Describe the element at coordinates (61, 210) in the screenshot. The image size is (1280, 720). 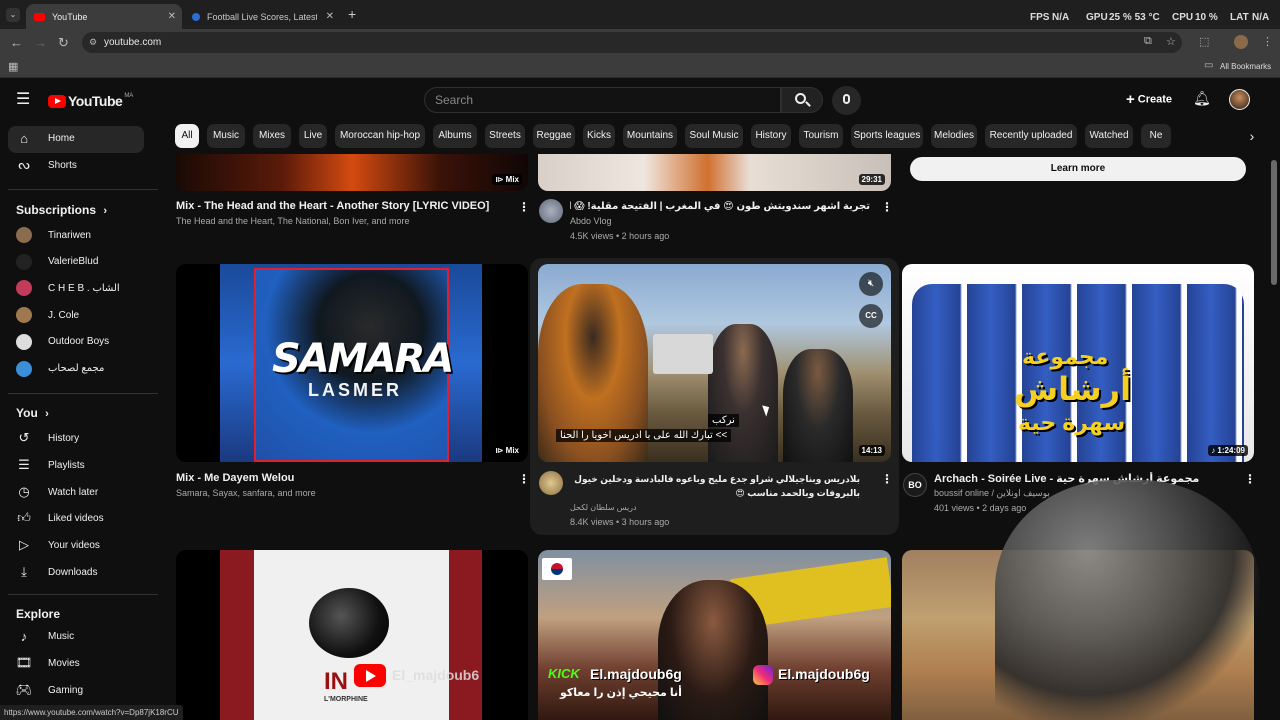
I see `subscriptions-heading: Subscriptions ›` at that location.